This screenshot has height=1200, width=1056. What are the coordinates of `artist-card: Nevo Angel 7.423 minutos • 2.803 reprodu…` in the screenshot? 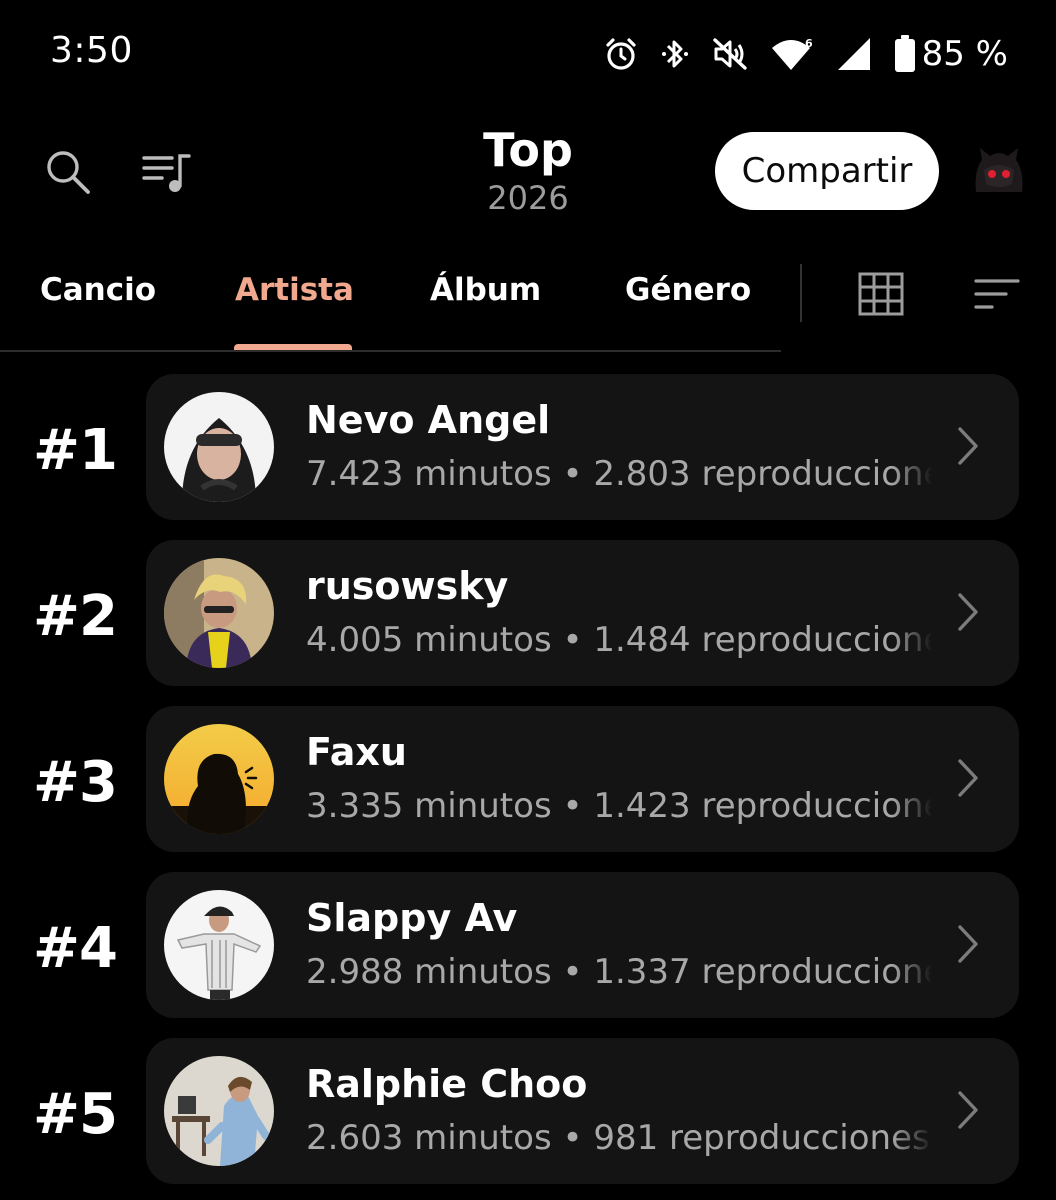 It's located at (582, 447).